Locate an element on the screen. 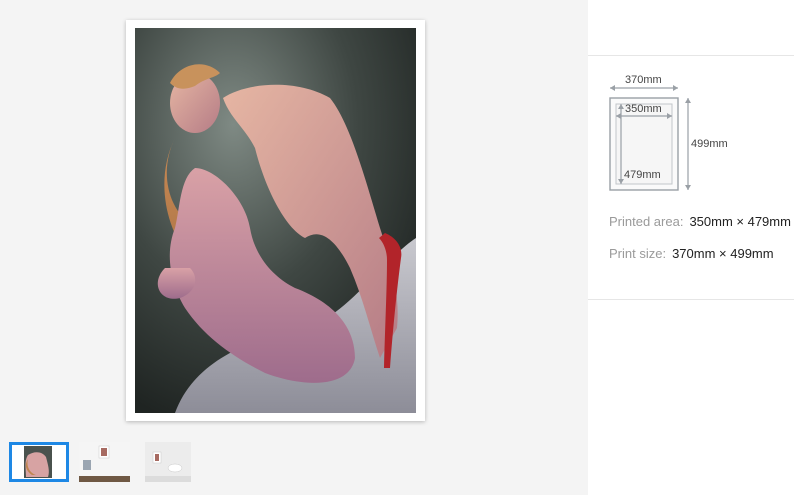  printed-area-value: 350mm × 479mm is located at coordinates (740, 221).